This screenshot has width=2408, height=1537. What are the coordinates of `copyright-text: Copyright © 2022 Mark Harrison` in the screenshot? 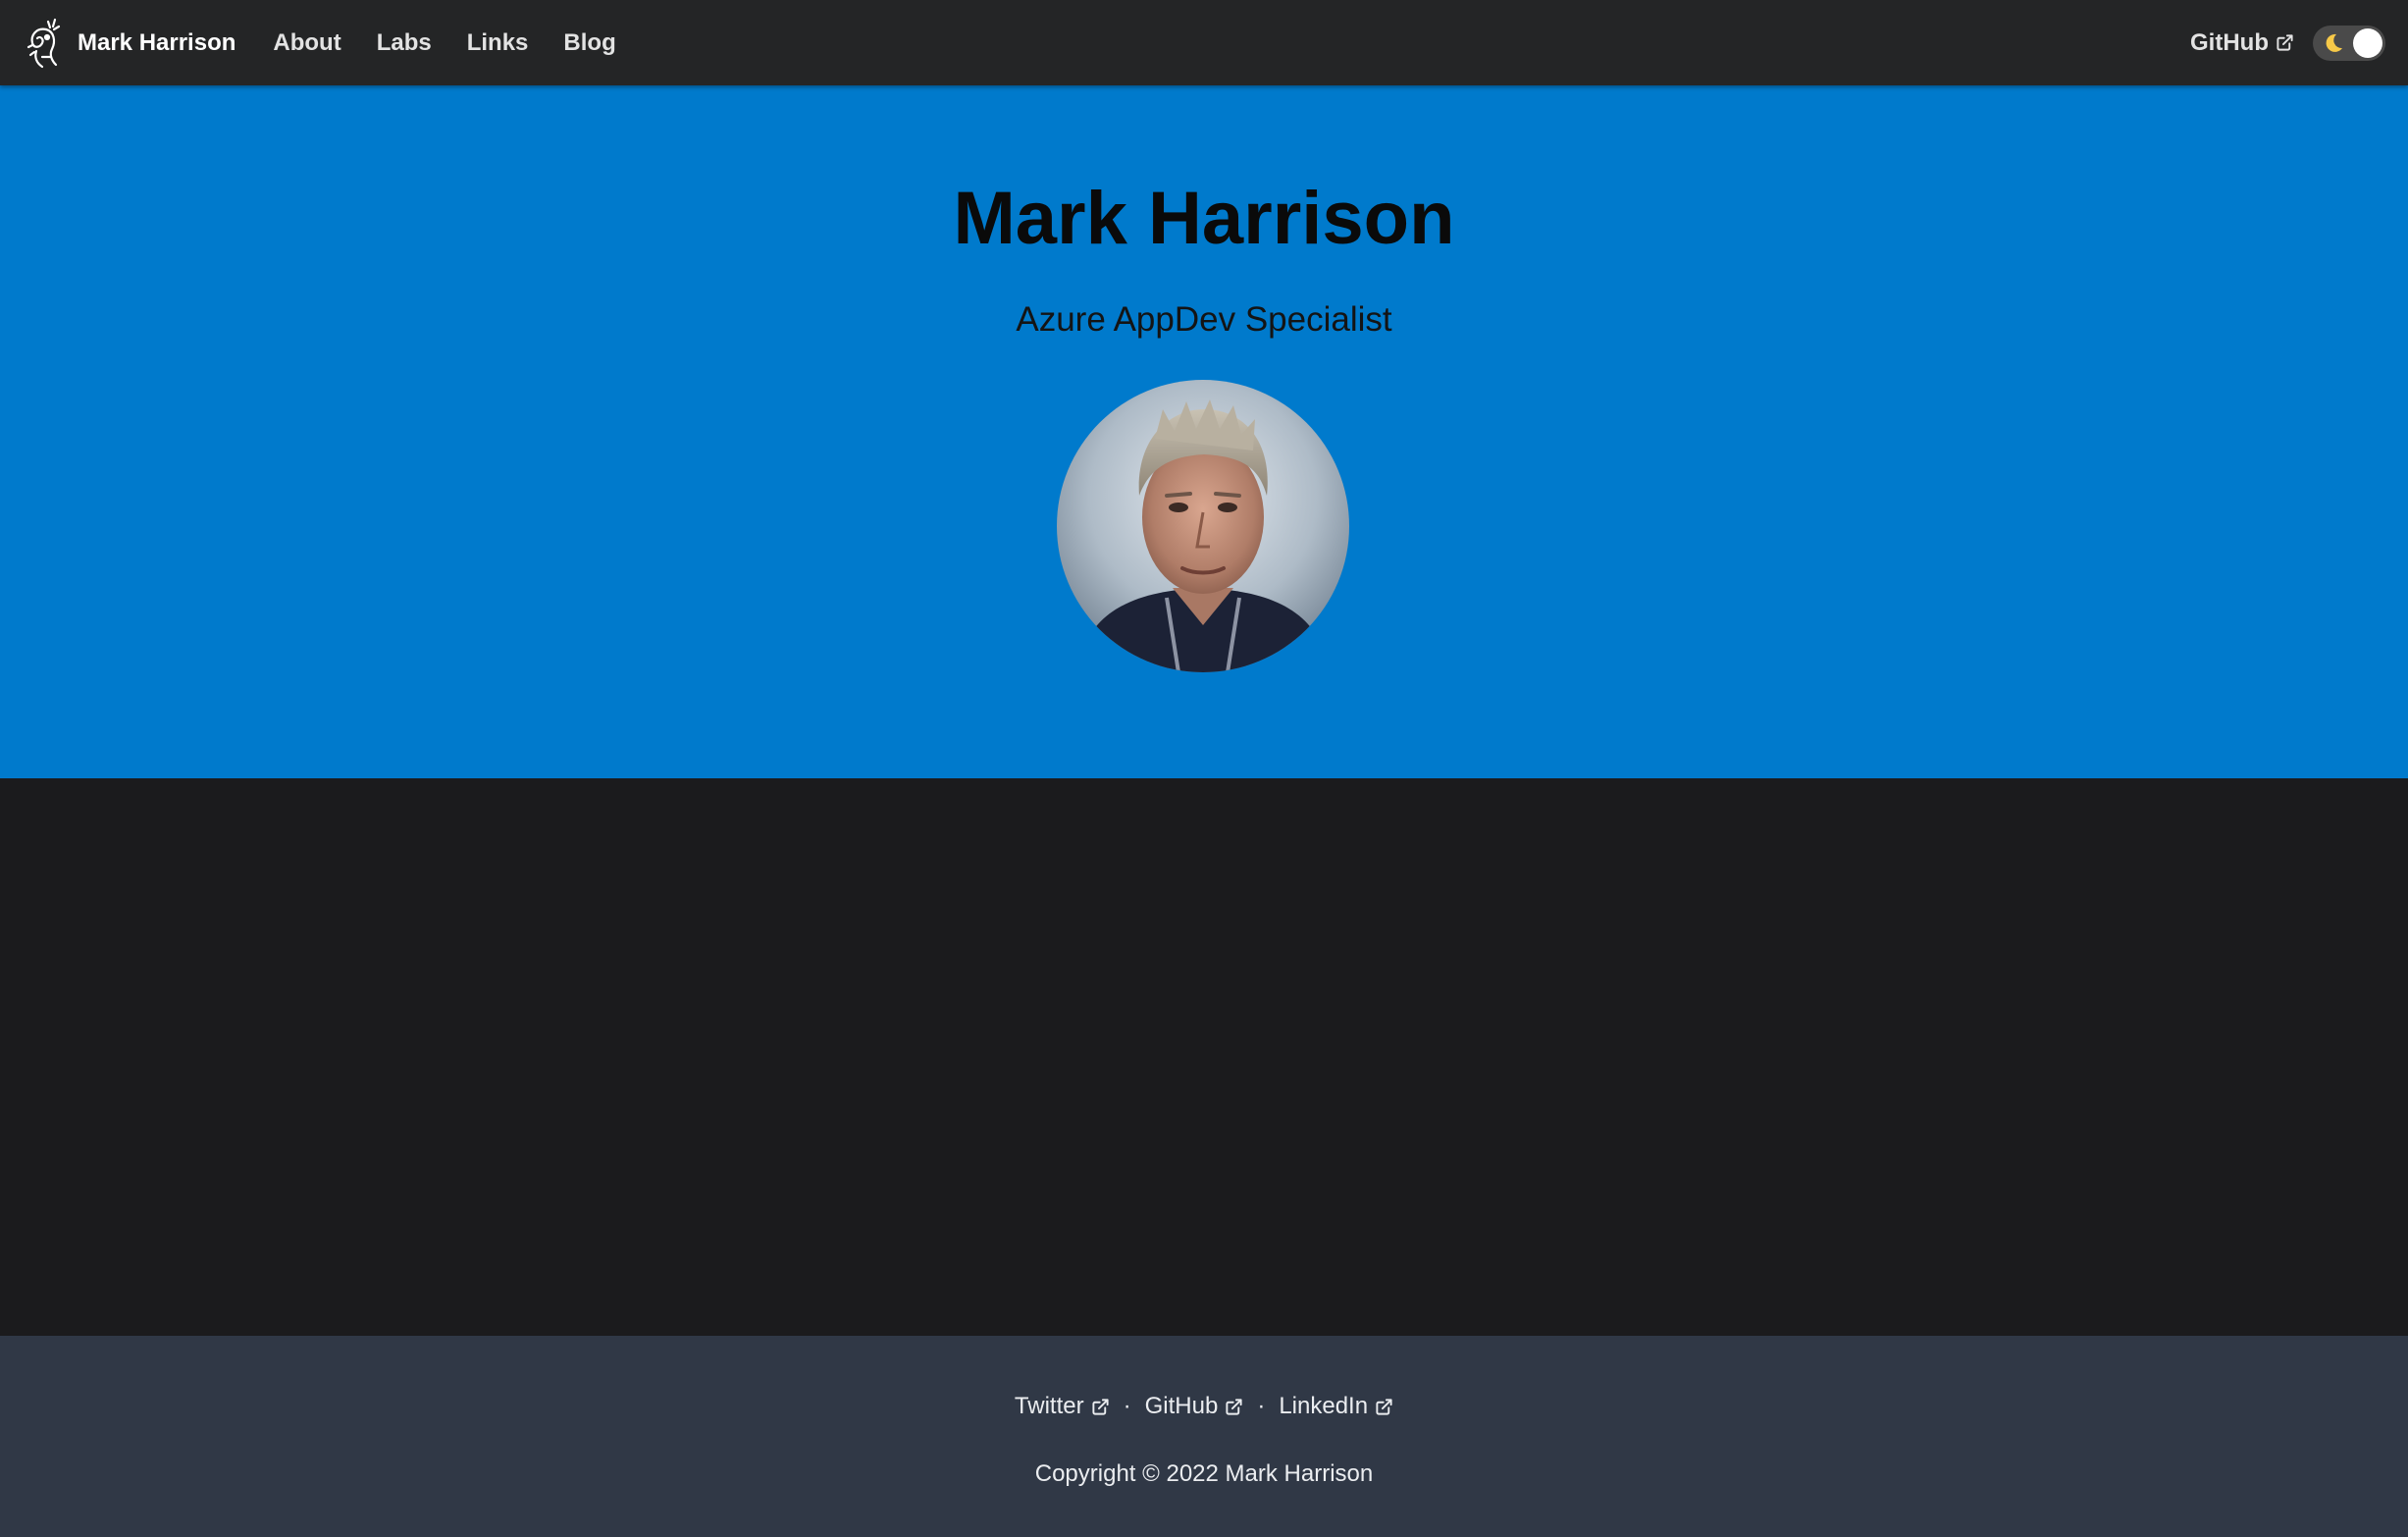 It's located at (1204, 1474).